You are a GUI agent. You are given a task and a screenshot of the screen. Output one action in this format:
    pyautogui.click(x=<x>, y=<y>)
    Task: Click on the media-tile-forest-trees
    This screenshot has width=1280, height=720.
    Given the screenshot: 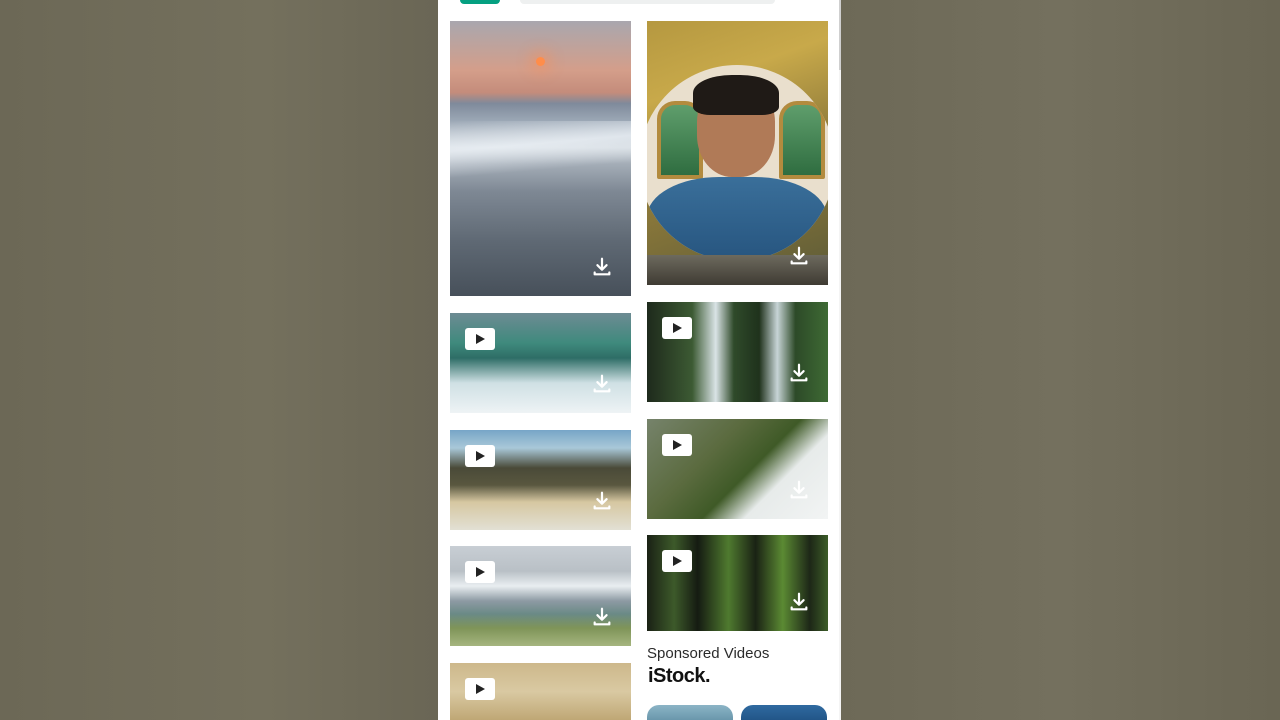 What is the action you would take?
    pyautogui.click(x=737, y=583)
    